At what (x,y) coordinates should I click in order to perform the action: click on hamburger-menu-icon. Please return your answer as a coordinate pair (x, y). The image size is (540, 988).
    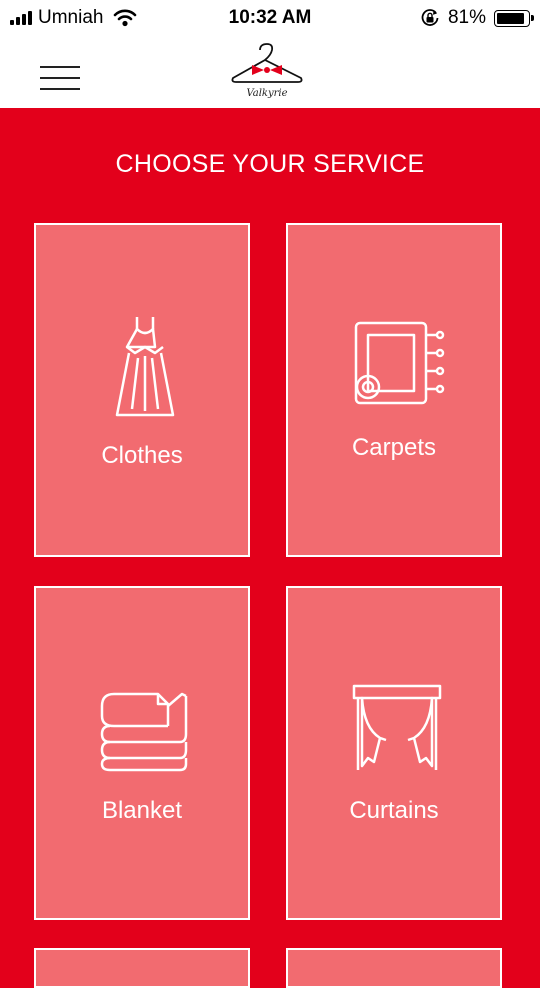
    Looking at the image, I should click on (61, 78).